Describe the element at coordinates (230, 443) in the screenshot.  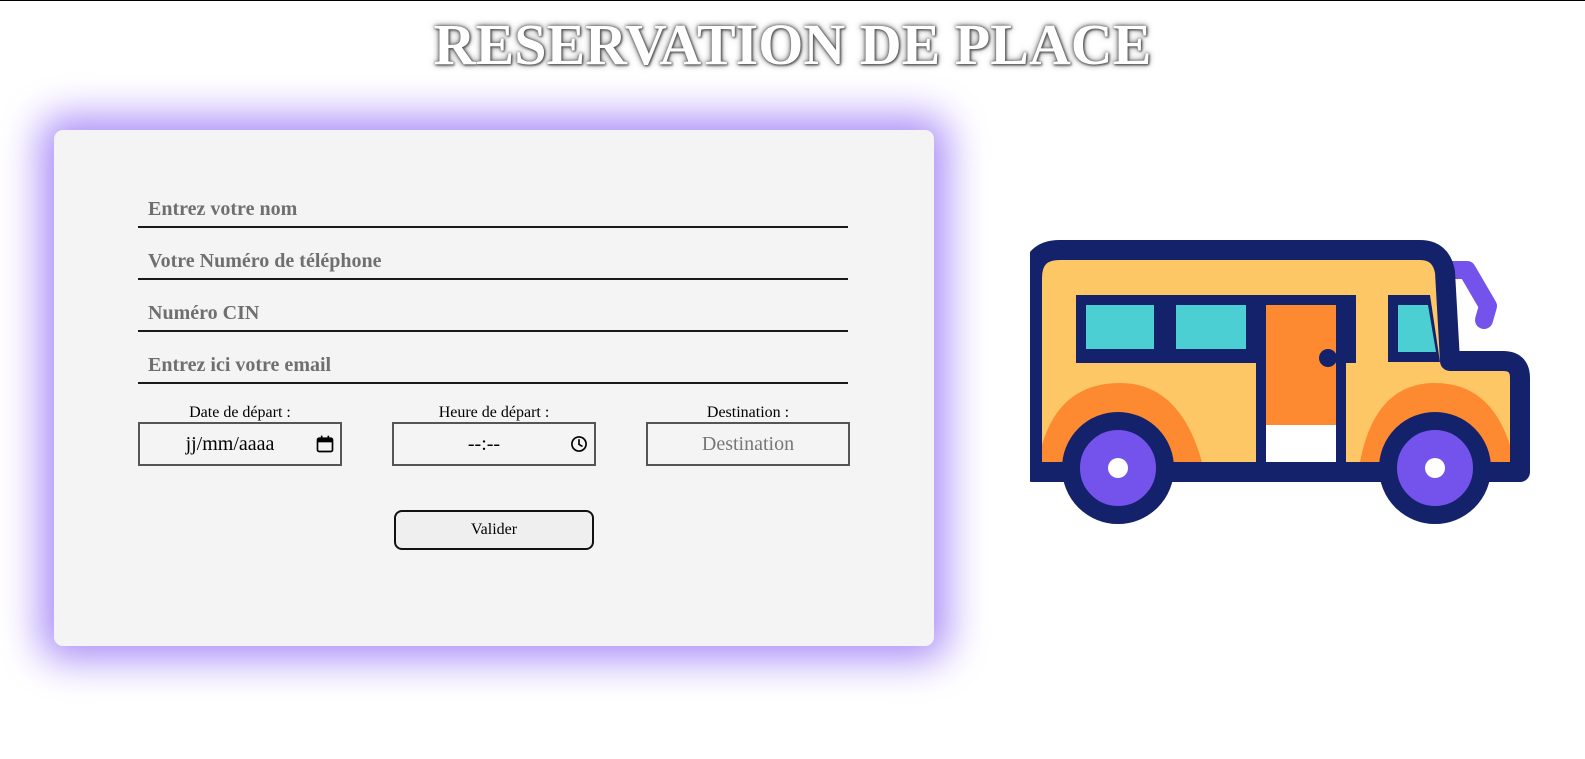
I see `departure-date-value: jj/mm/aaaa` at that location.